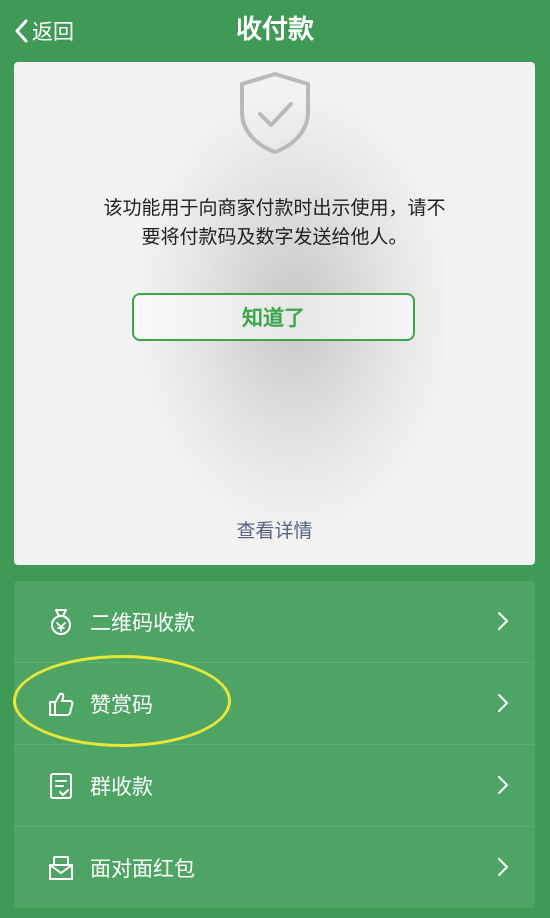 Image resolution: width=550 pixels, height=918 pixels. I want to click on menu-item-label: 二维码收款, so click(142, 622).